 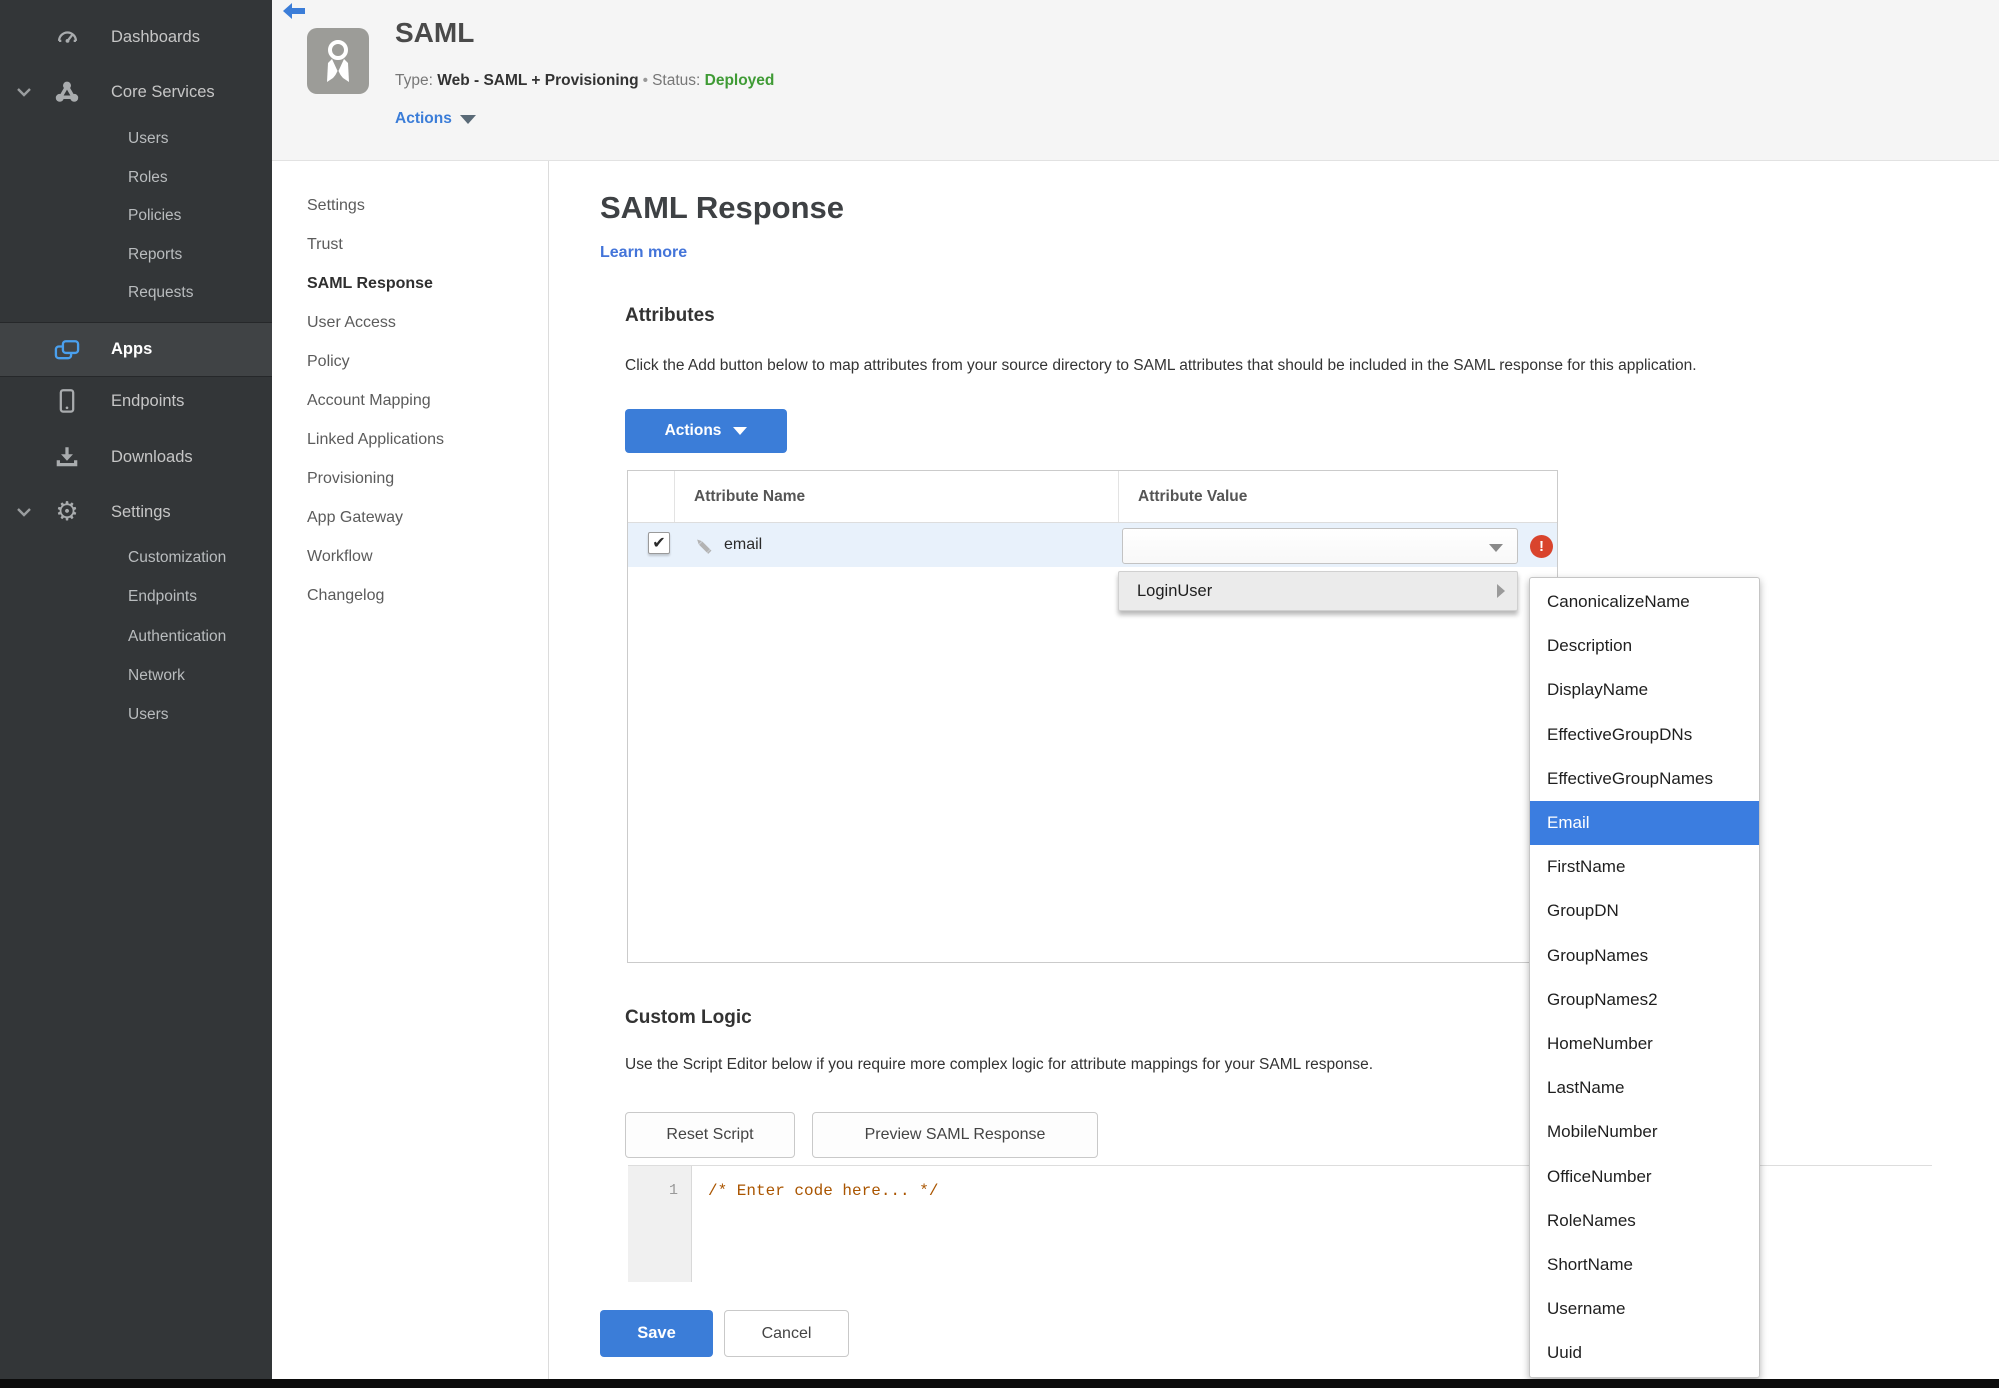 What do you see at coordinates (1644, 1353) in the screenshot?
I see `menu-item-uuid: Uuid` at bounding box center [1644, 1353].